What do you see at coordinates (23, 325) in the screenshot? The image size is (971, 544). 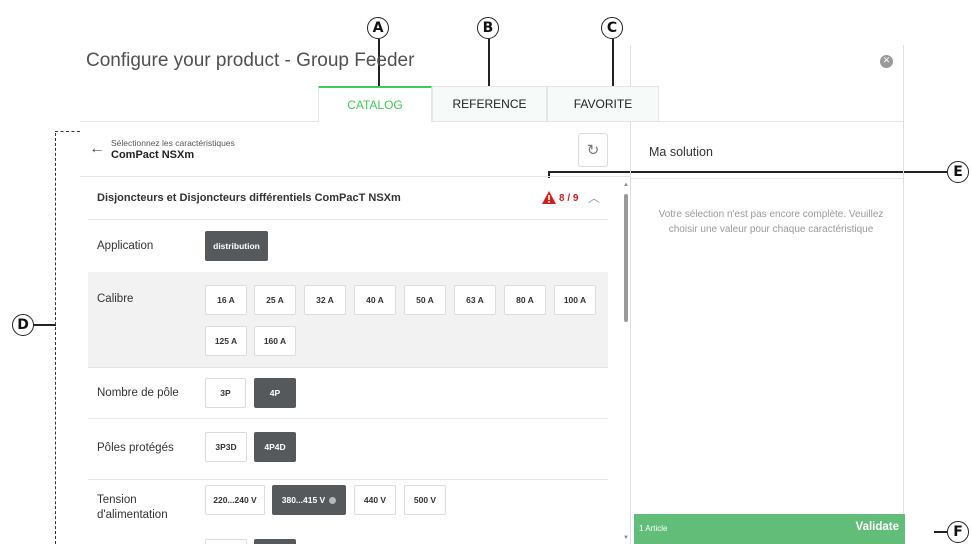 I see `callout-d: D` at bounding box center [23, 325].